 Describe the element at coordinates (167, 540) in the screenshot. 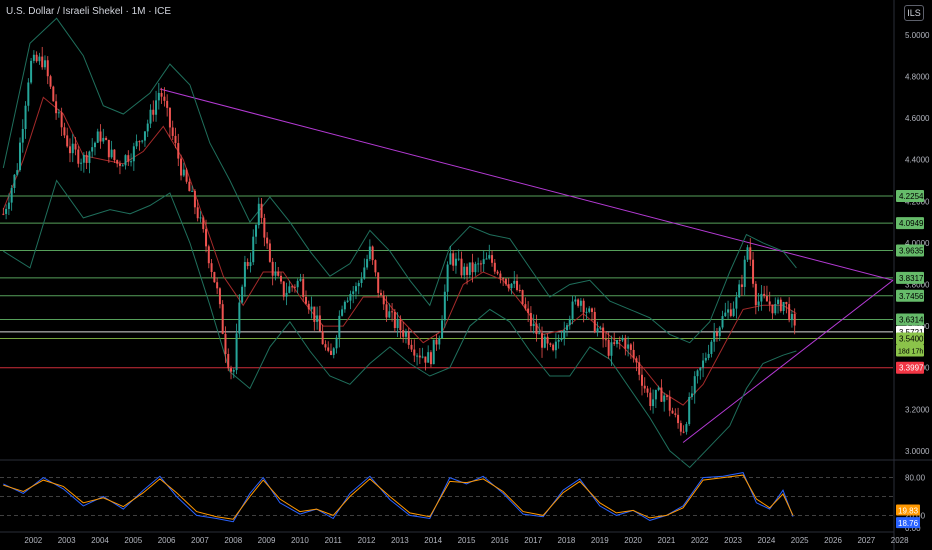

I see `x-tick-label: 2006` at that location.